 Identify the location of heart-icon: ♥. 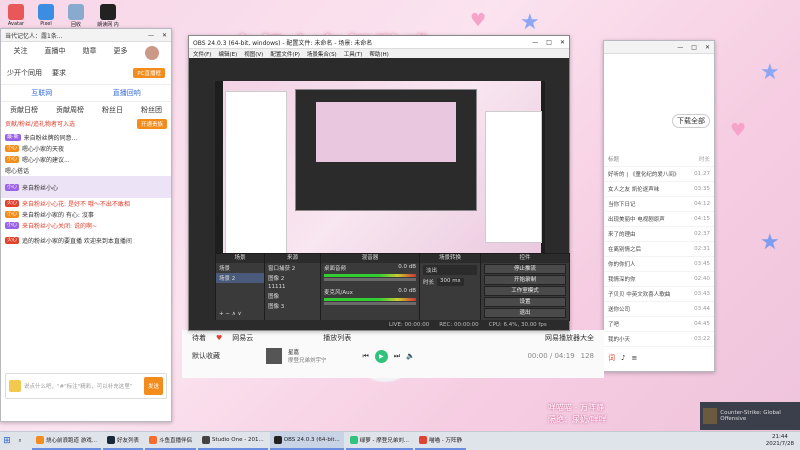
(219, 338).